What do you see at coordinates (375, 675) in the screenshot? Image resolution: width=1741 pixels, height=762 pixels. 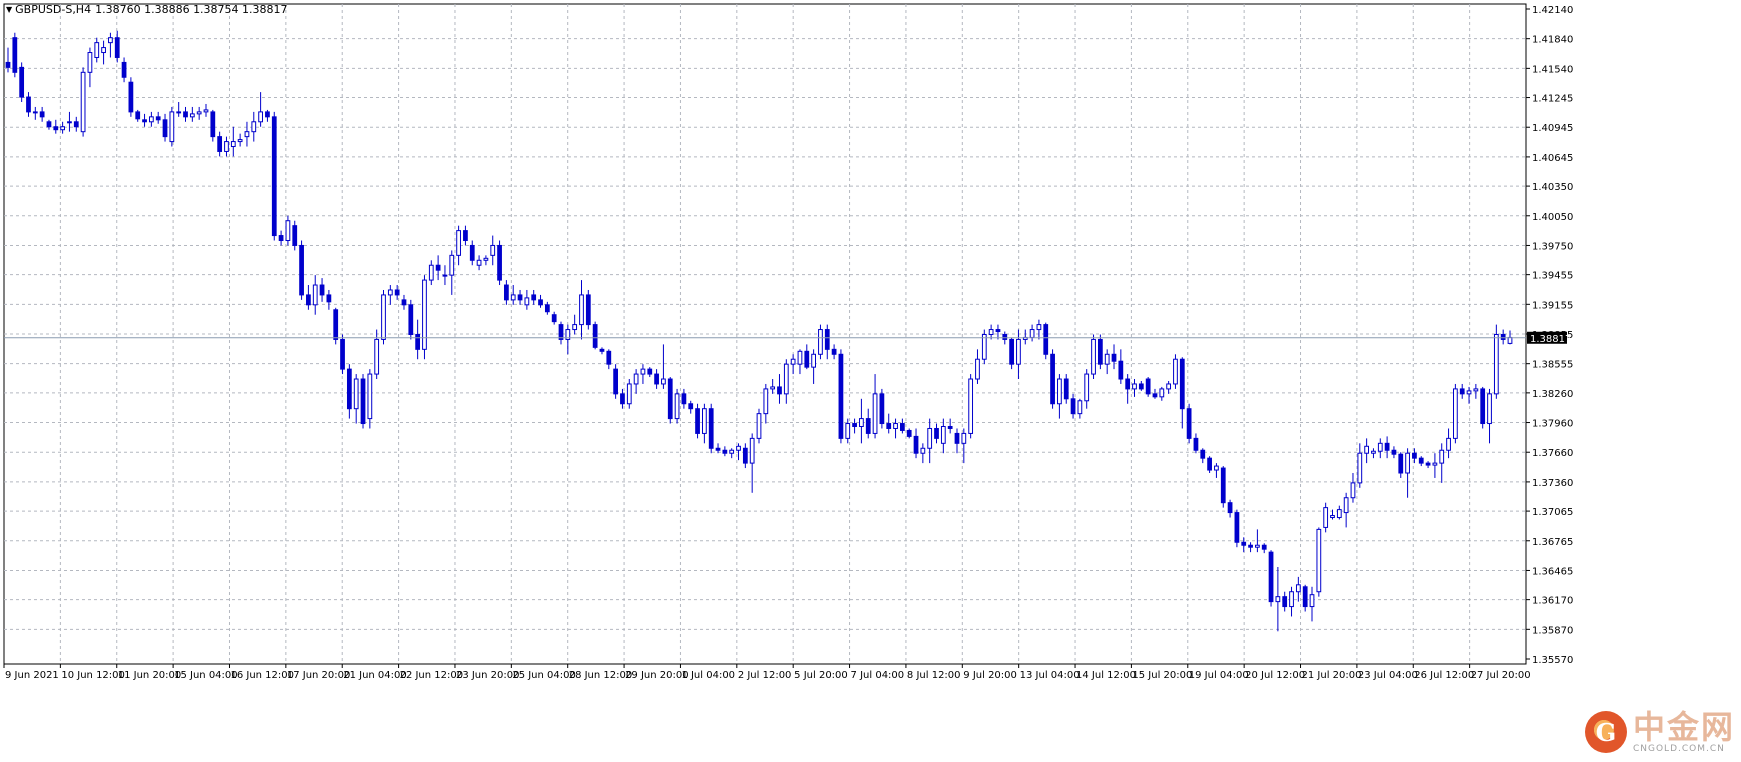 I see `x-tick-label: 21 Jun 04:00` at bounding box center [375, 675].